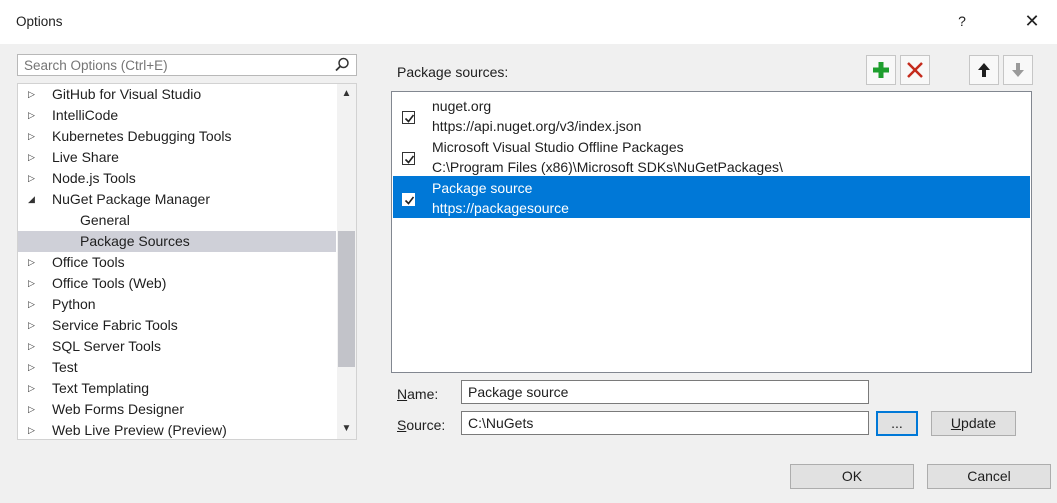 The image size is (1057, 503). I want to click on window-title: Options, so click(39, 21).